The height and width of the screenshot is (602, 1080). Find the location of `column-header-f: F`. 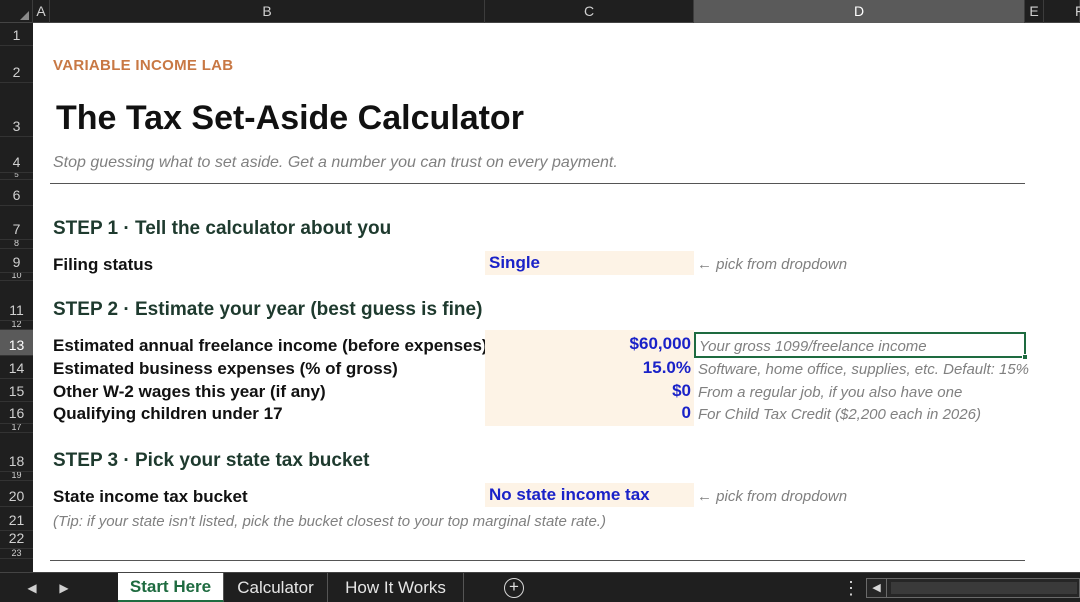

column-header-f: F is located at coordinates (1062, 11).